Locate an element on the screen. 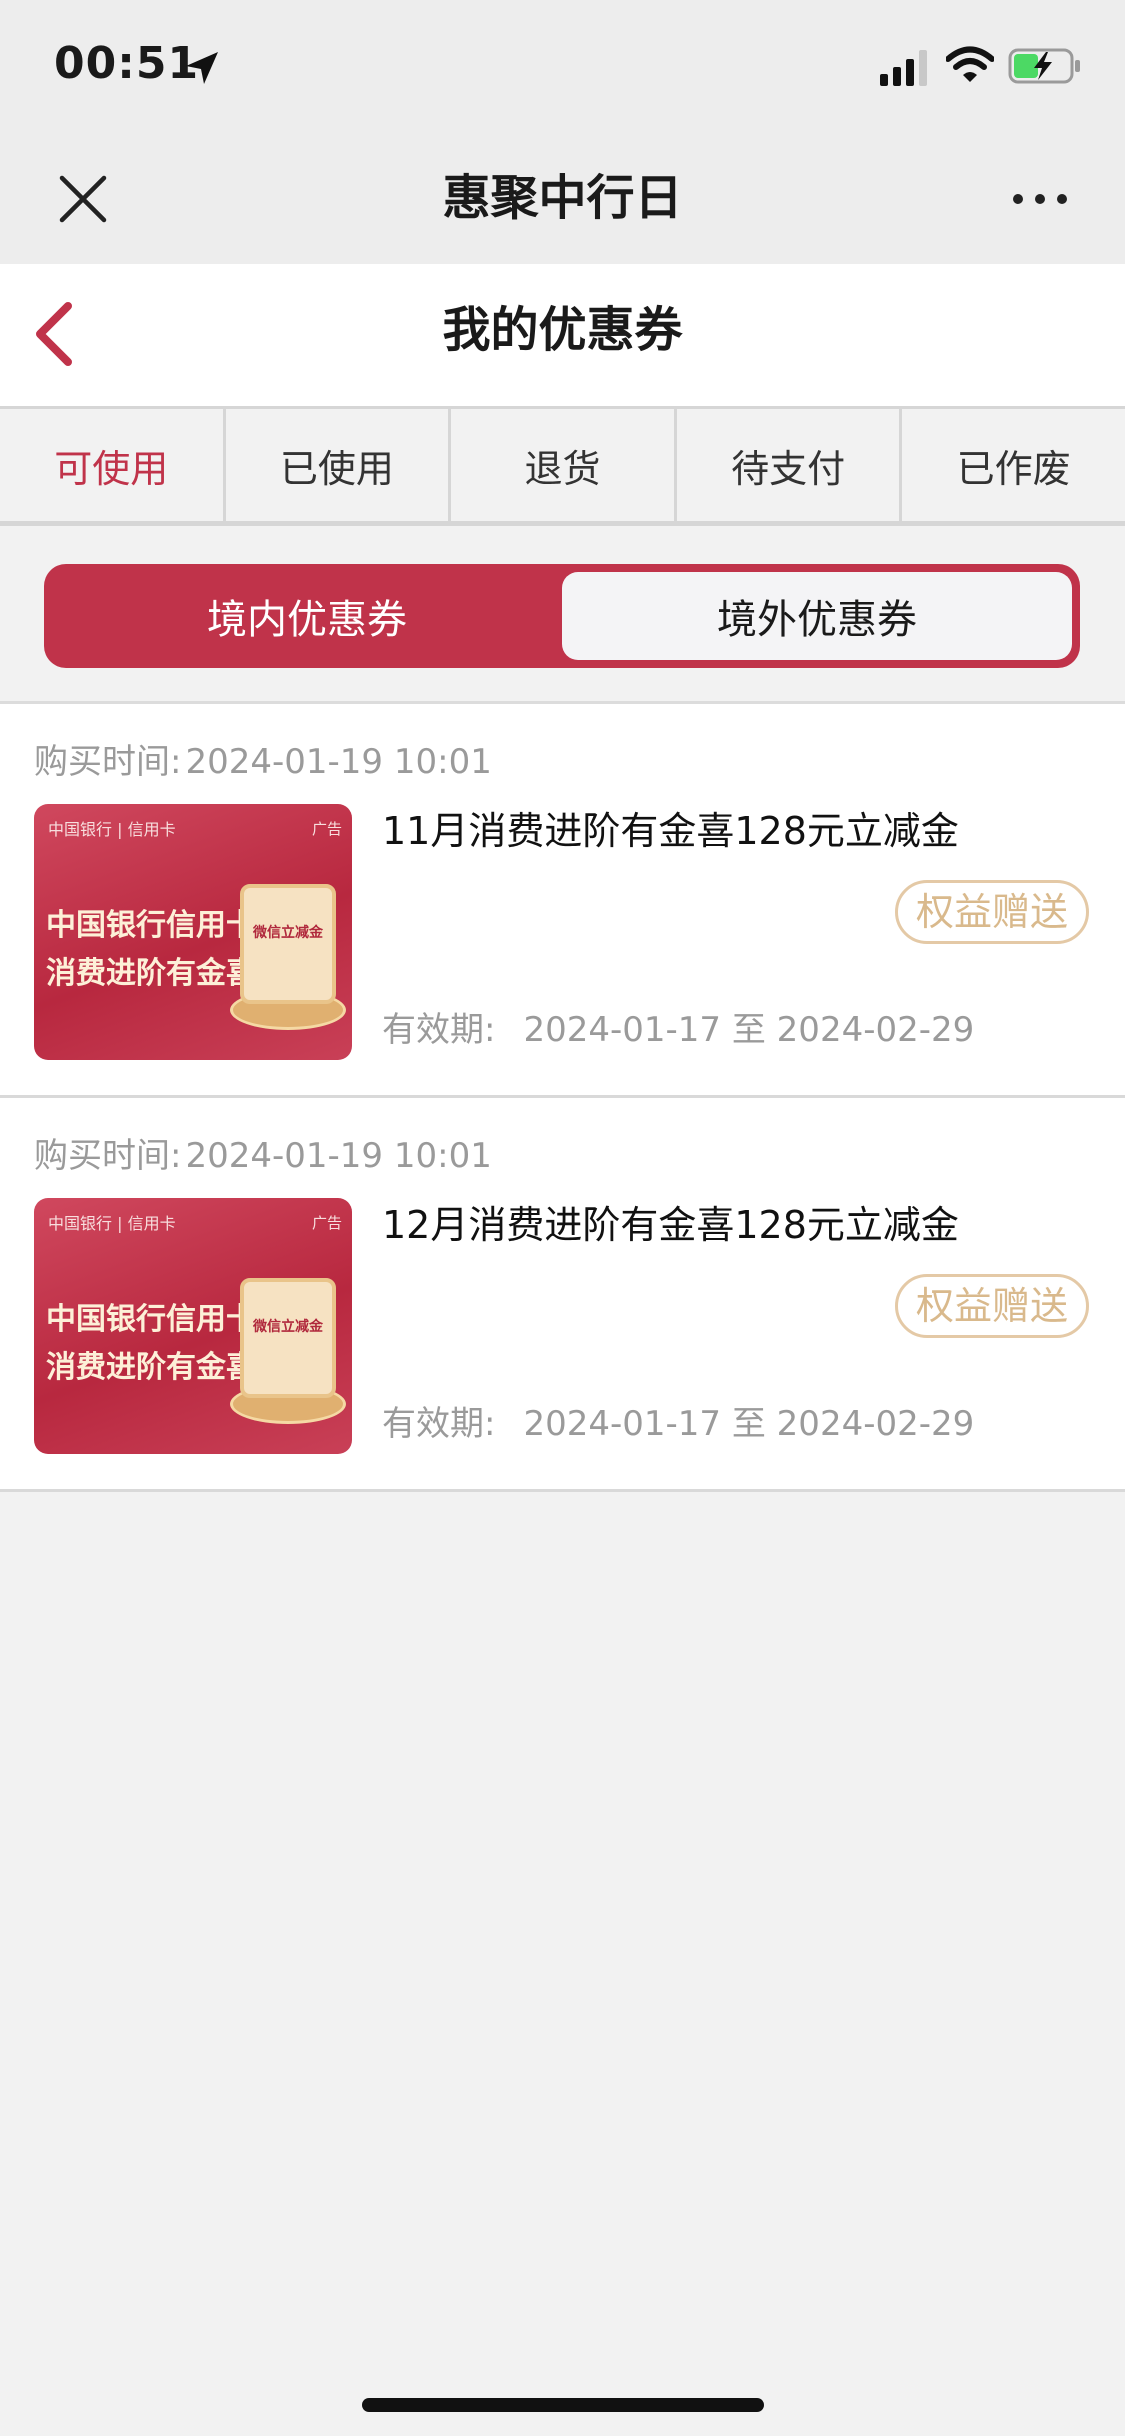 The width and height of the screenshot is (1125, 2436). wifi-icon is located at coordinates (970, 64).